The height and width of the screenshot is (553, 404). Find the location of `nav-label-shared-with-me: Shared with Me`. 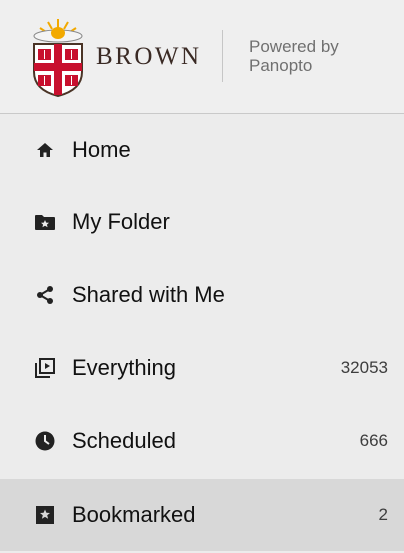

nav-label-shared-with-me: Shared with Me is located at coordinates (148, 294).